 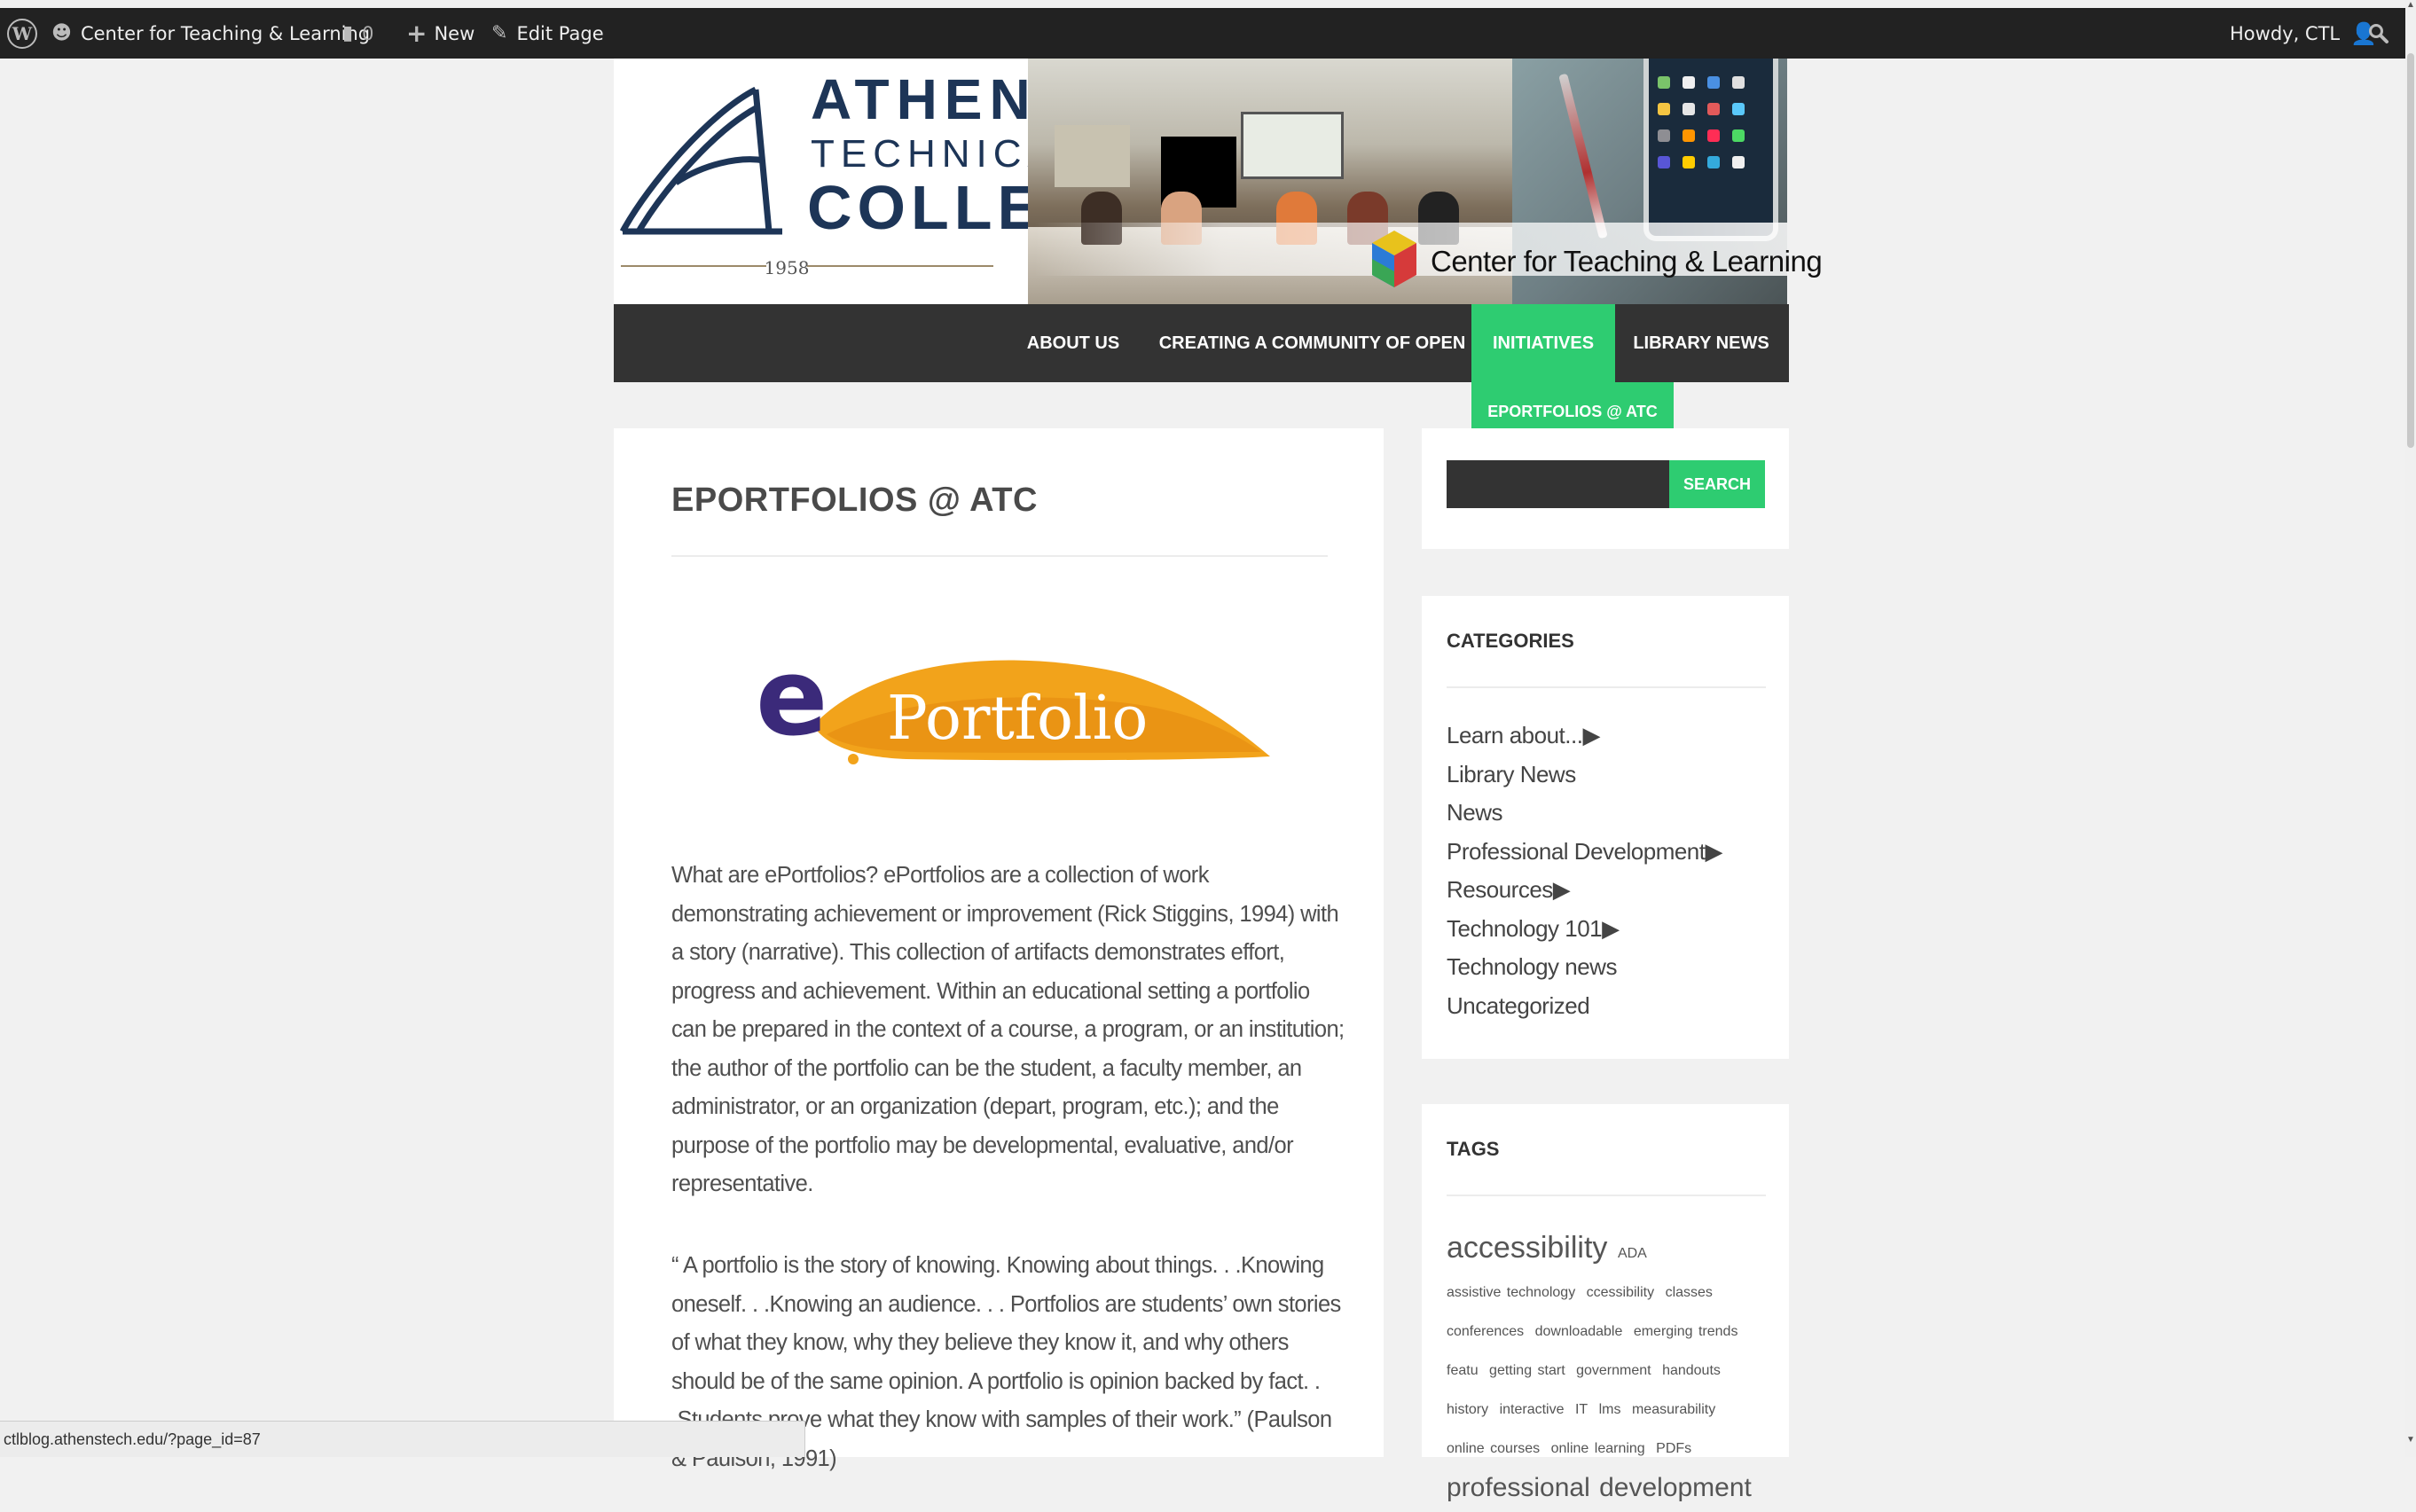 I want to click on howdy-label: Howdy, CTL, so click(x=2285, y=33).